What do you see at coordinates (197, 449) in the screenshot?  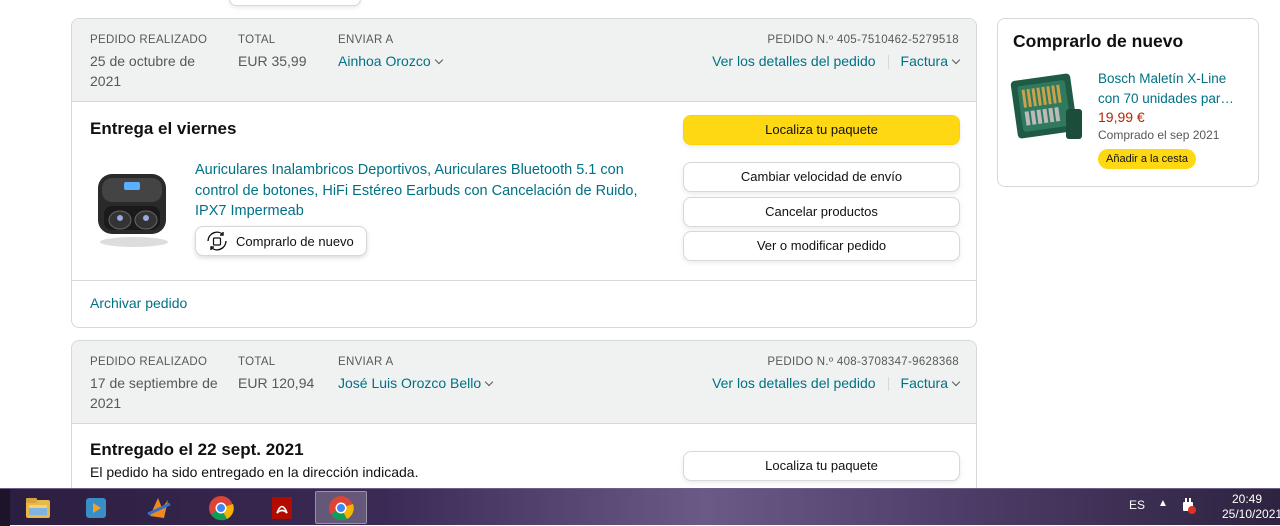 I see `shipment-status-title: Entregado el 22 sept. 2021` at bounding box center [197, 449].